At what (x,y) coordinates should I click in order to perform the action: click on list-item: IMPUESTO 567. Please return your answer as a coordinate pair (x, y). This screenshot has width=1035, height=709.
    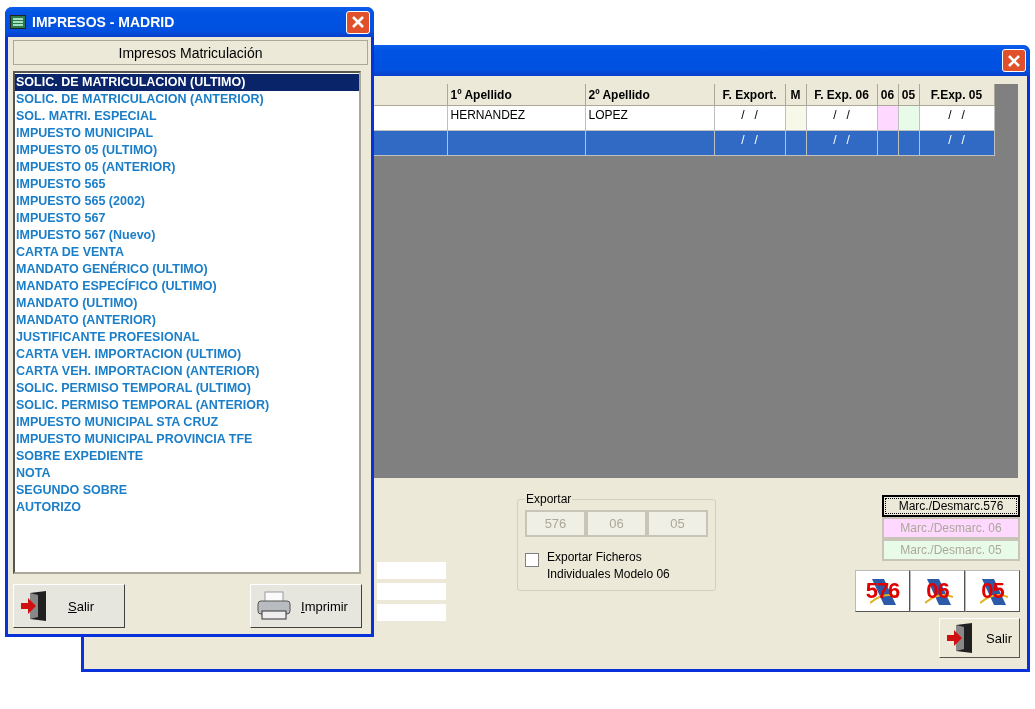
    Looking at the image, I should click on (187, 218).